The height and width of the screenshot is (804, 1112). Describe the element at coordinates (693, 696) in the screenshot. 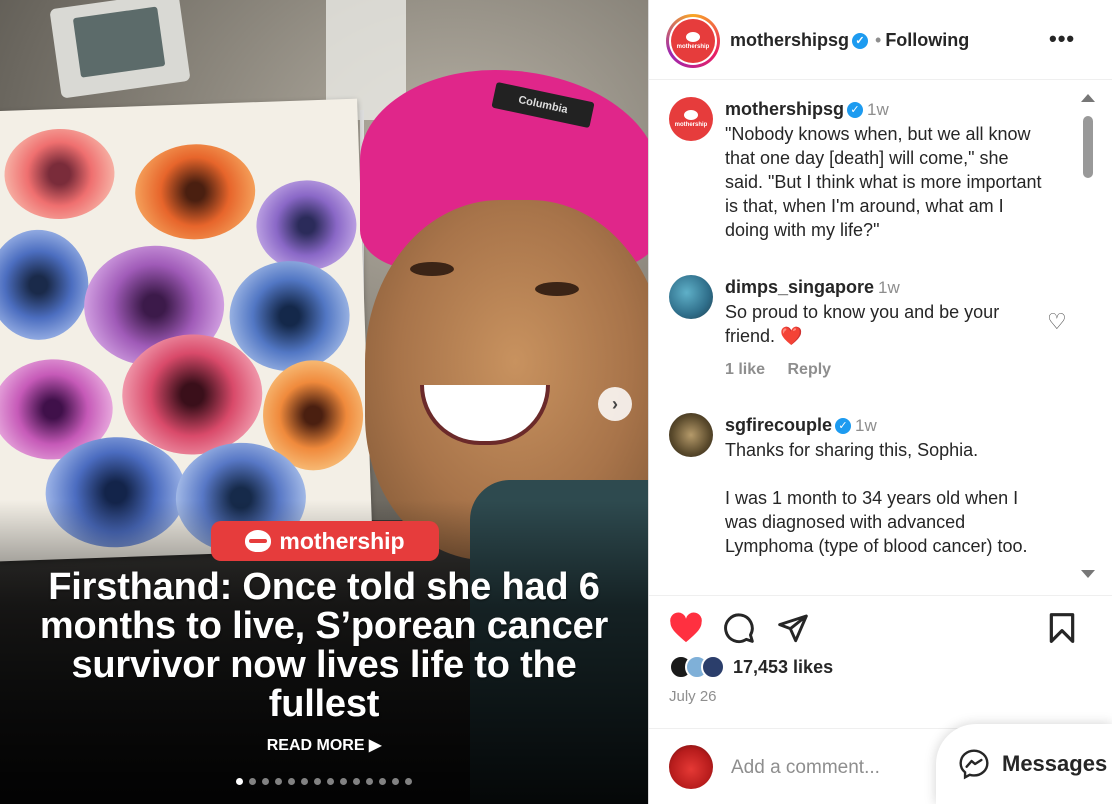

I see `post-date: July 26` at that location.